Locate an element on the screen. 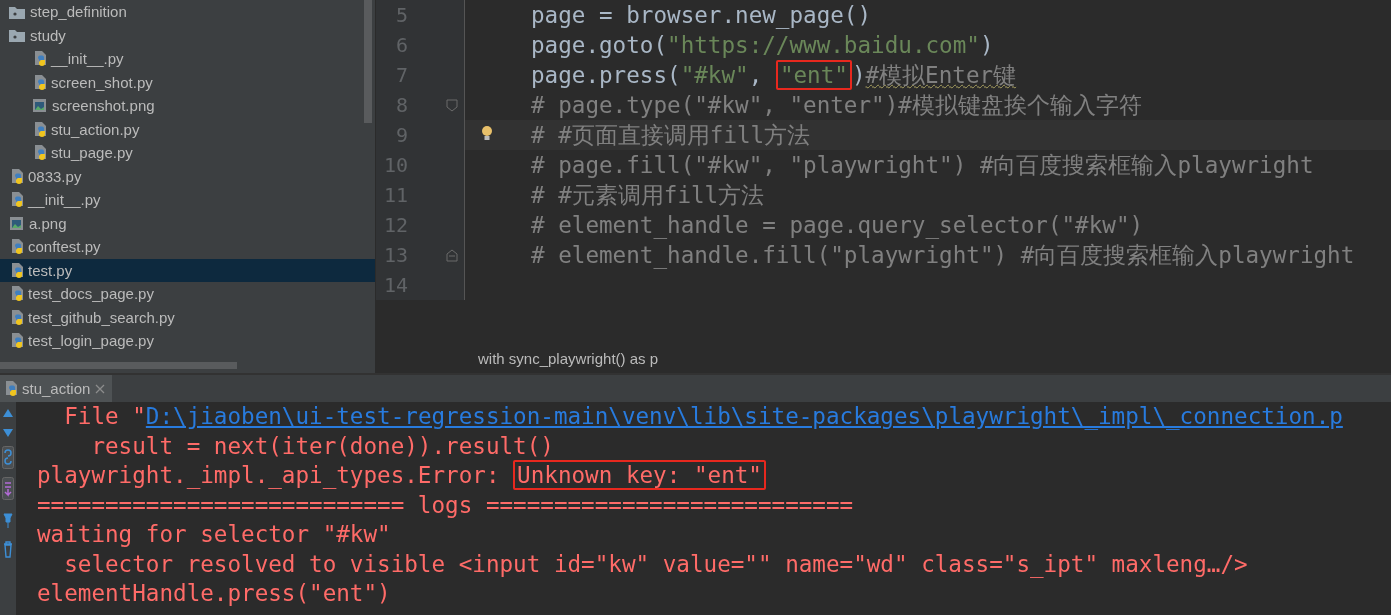  code-line: page.press("#kw", "ent" )#模拟Enter键 is located at coordinates (774, 75).